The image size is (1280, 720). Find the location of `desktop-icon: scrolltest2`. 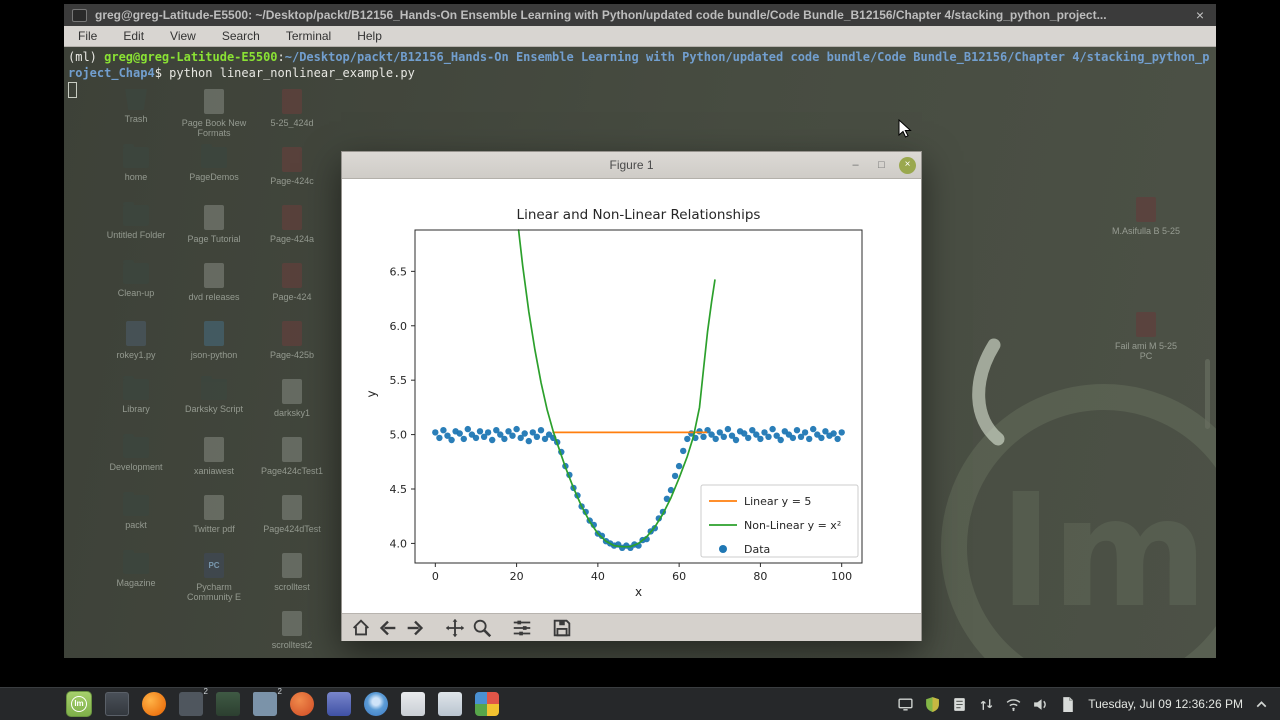

desktop-icon: scrolltest2 is located at coordinates (292, 634).